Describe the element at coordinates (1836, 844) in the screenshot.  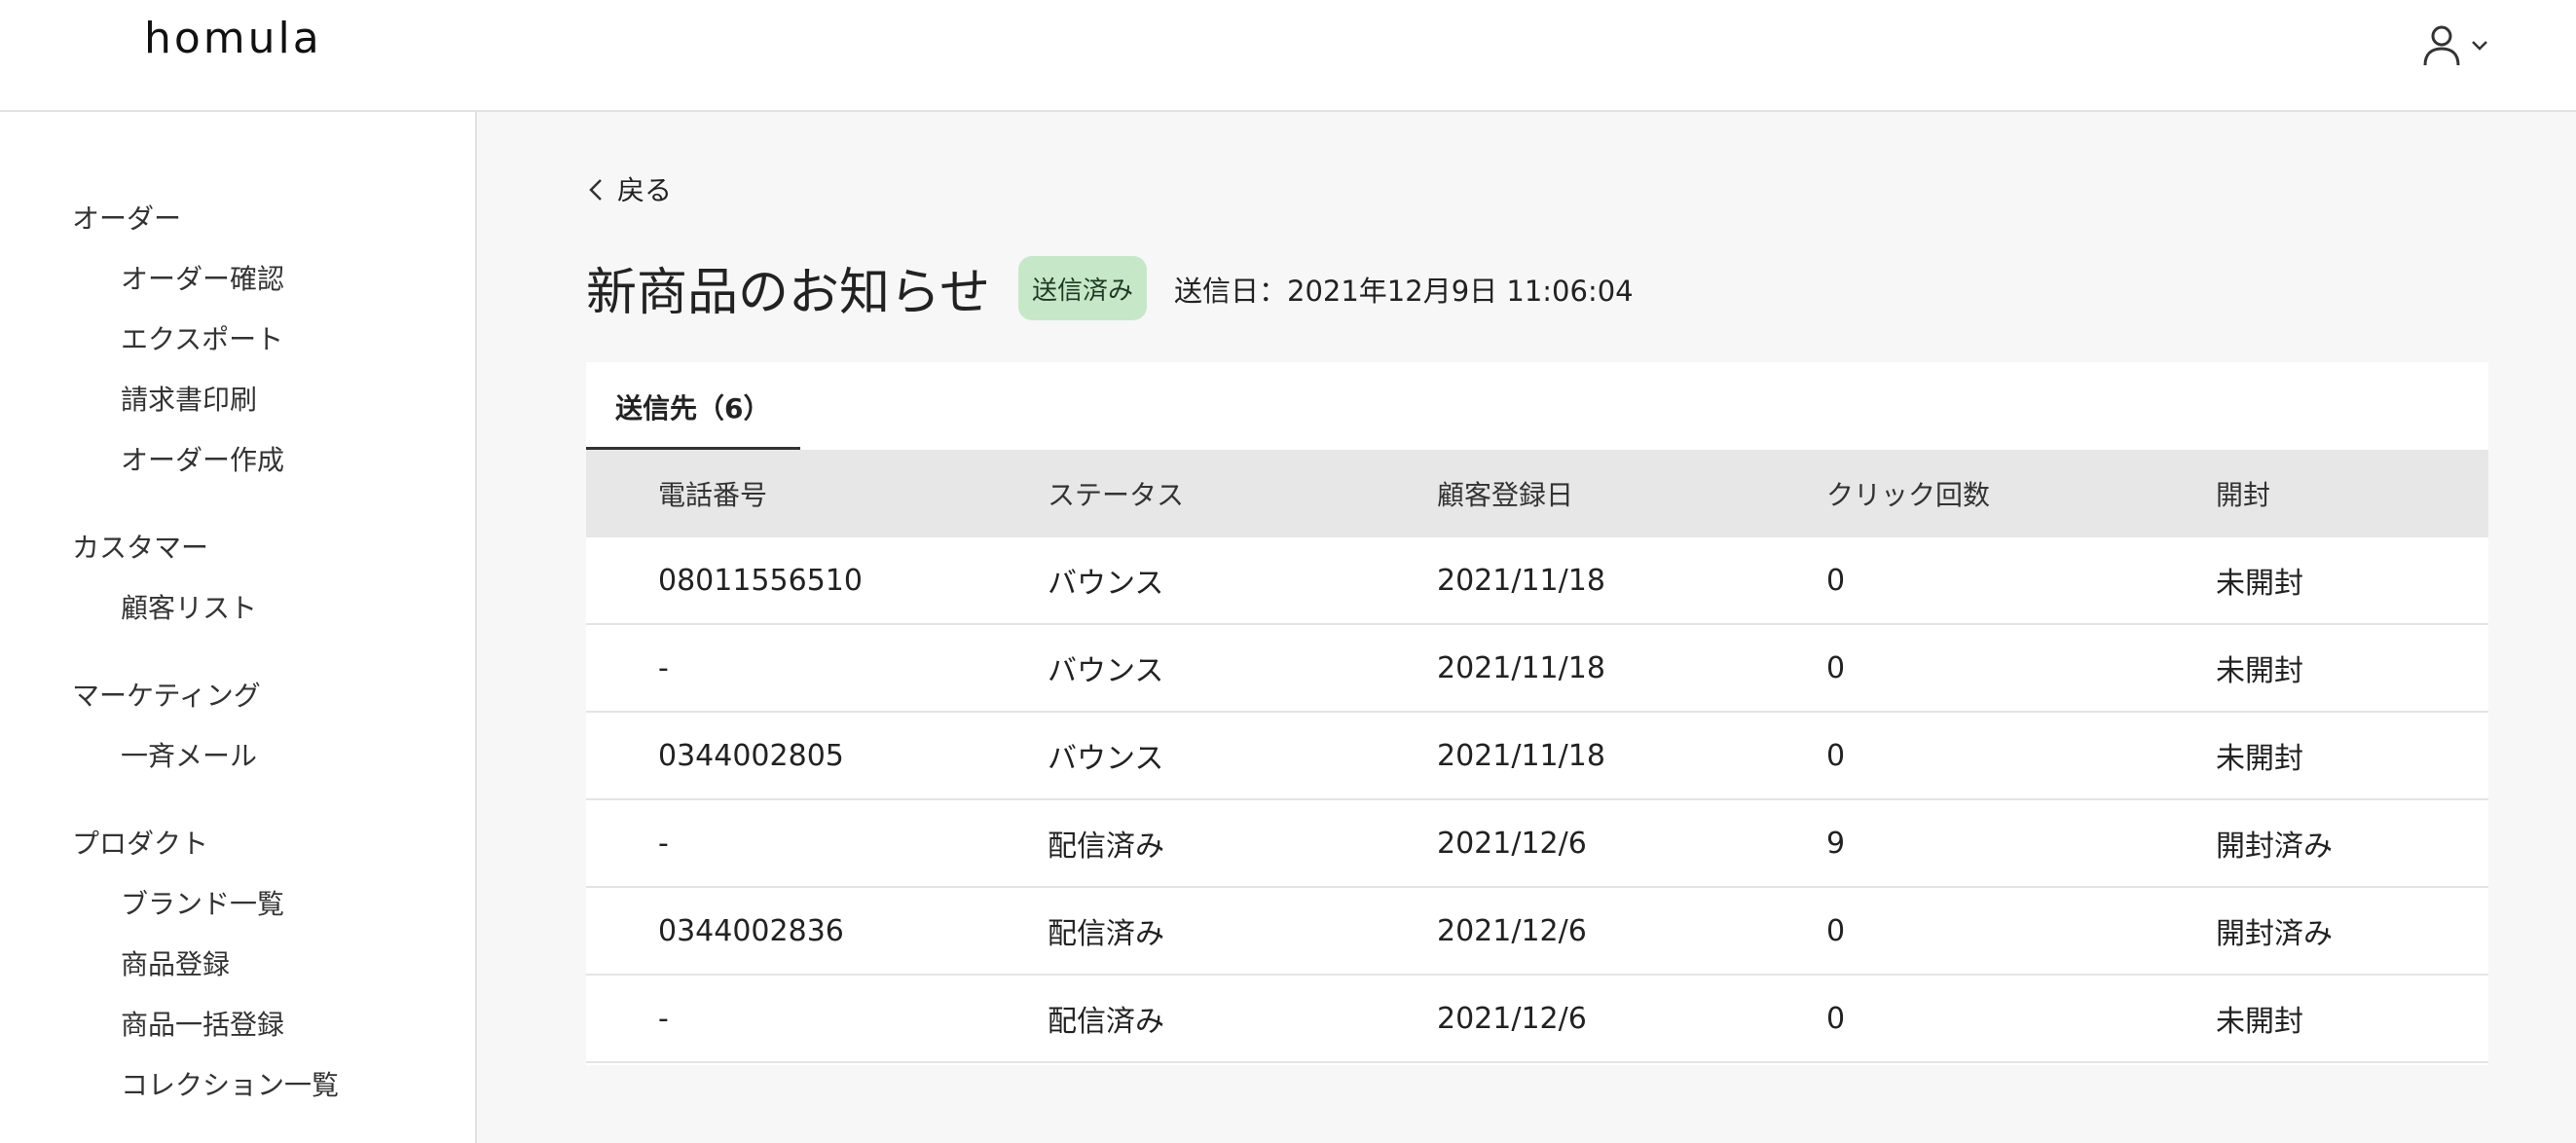
I see `cell-clicks: 9` at that location.